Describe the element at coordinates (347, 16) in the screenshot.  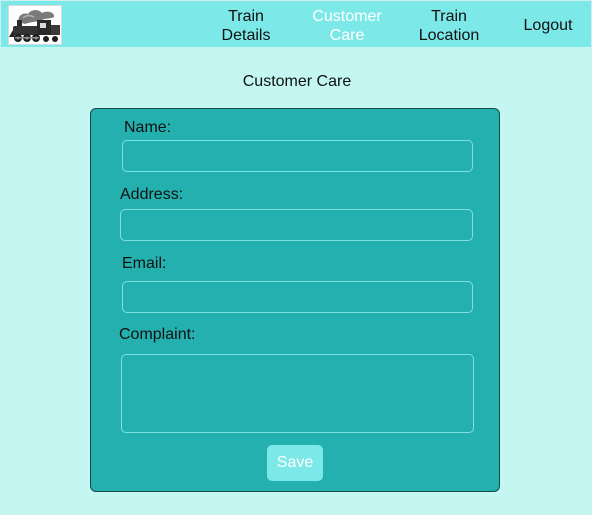
I see `nav-customer-care-line1: Customer` at that location.